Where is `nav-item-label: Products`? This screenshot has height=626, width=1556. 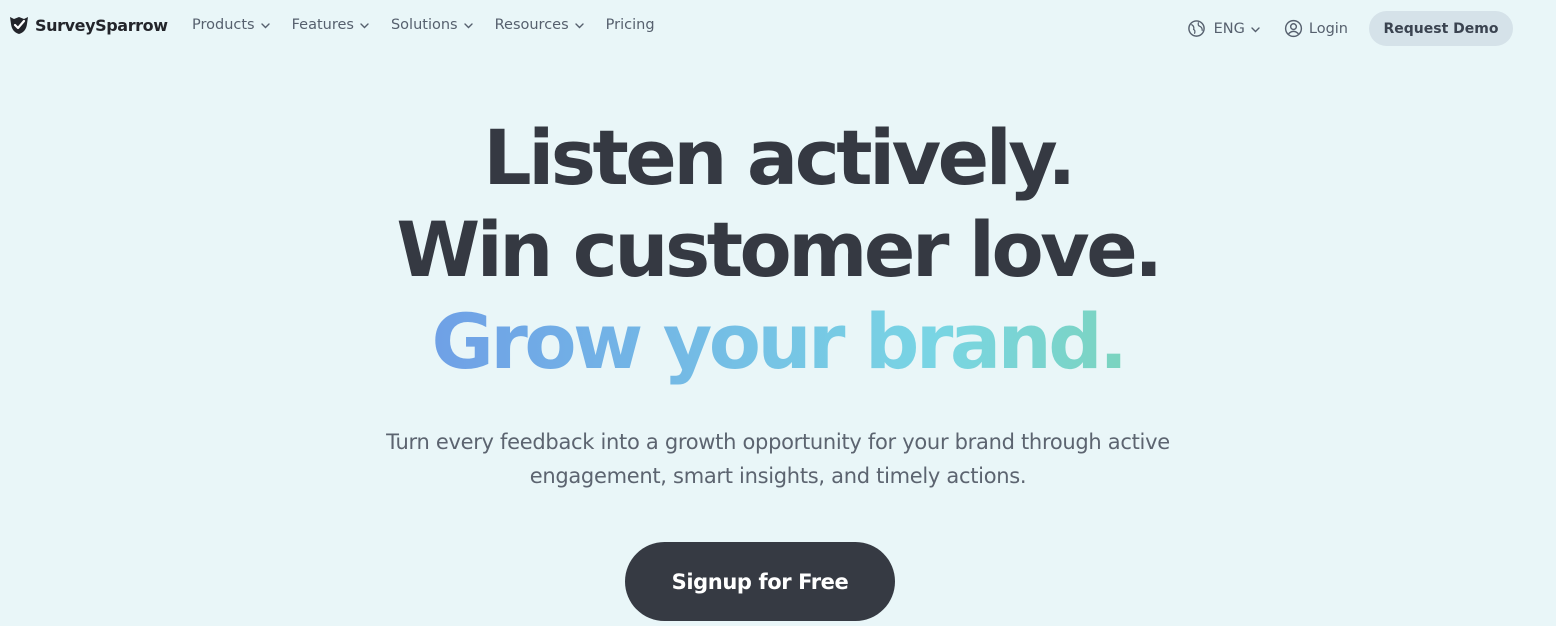 nav-item-label: Products is located at coordinates (223, 25).